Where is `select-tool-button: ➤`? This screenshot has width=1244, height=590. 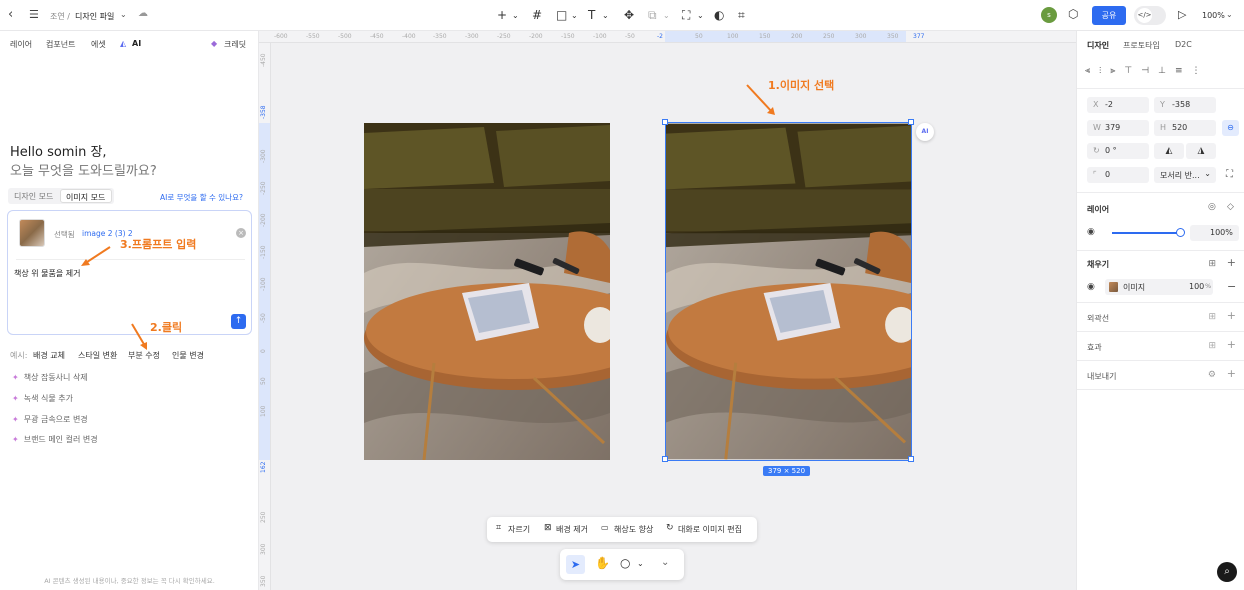 select-tool-button: ➤ is located at coordinates (575, 564).